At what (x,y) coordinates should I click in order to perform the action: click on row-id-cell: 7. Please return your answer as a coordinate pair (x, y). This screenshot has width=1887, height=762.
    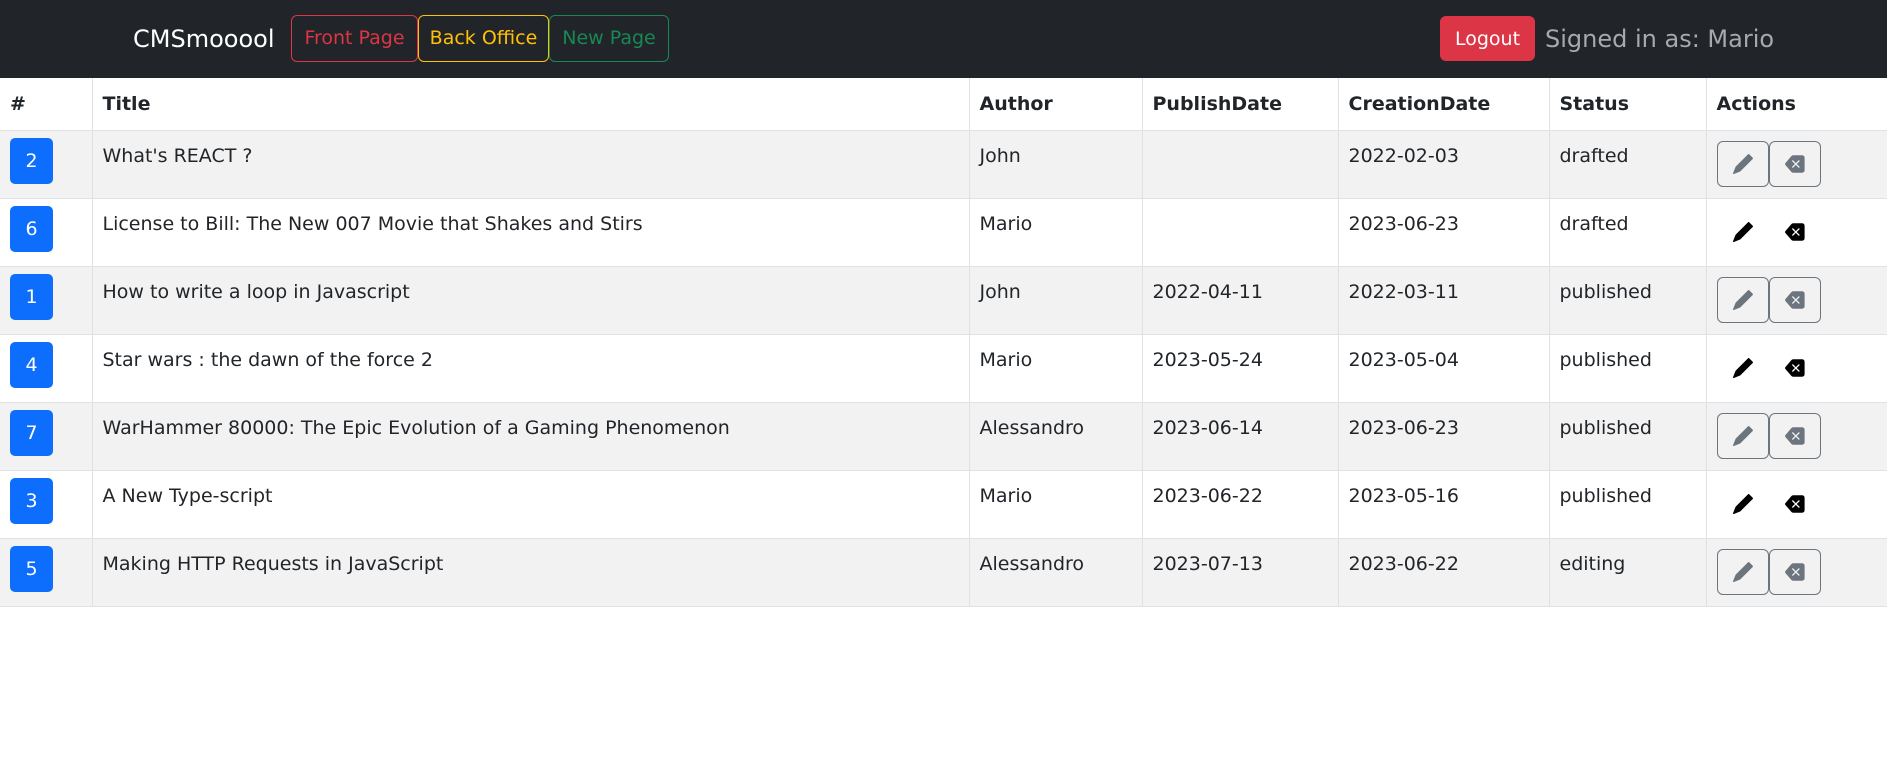
    Looking at the image, I should click on (46, 436).